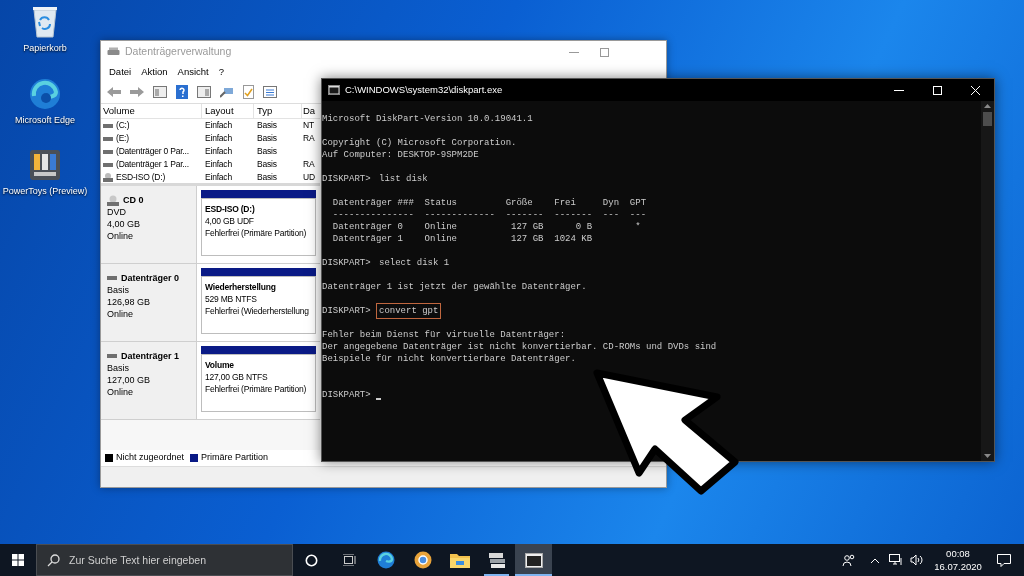  What do you see at coordinates (334, 90) in the screenshot?
I see `console-icon` at bounding box center [334, 90].